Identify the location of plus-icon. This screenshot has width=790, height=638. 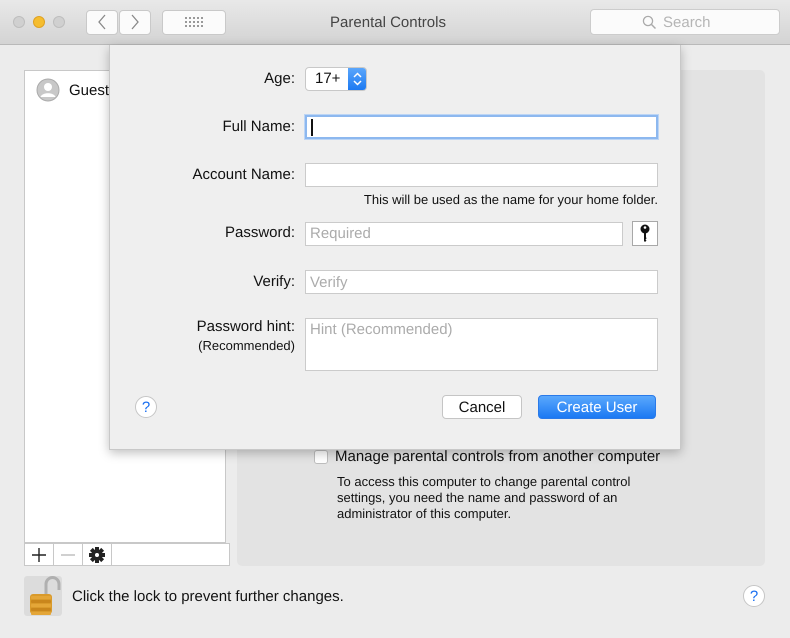
(39, 555).